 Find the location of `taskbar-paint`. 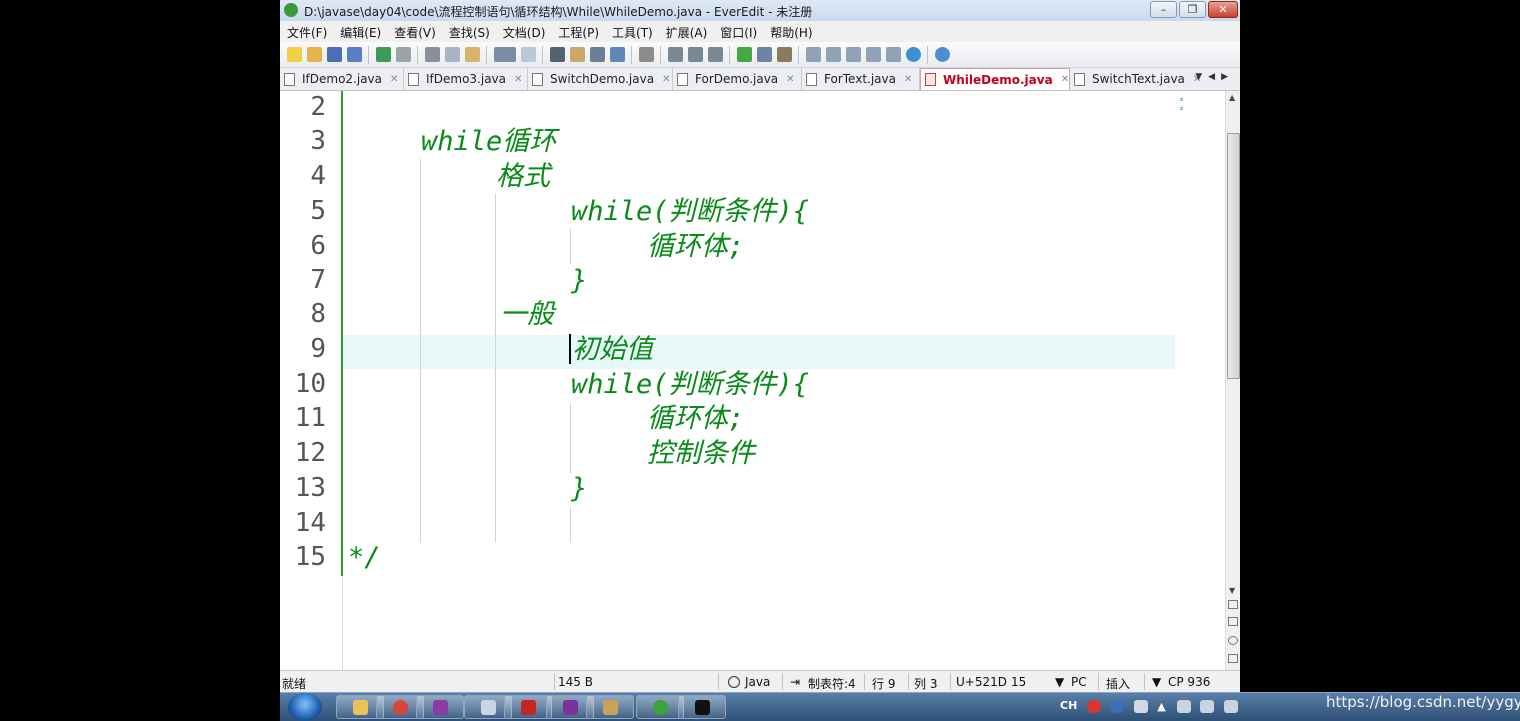

taskbar-paint is located at coordinates (610, 707).